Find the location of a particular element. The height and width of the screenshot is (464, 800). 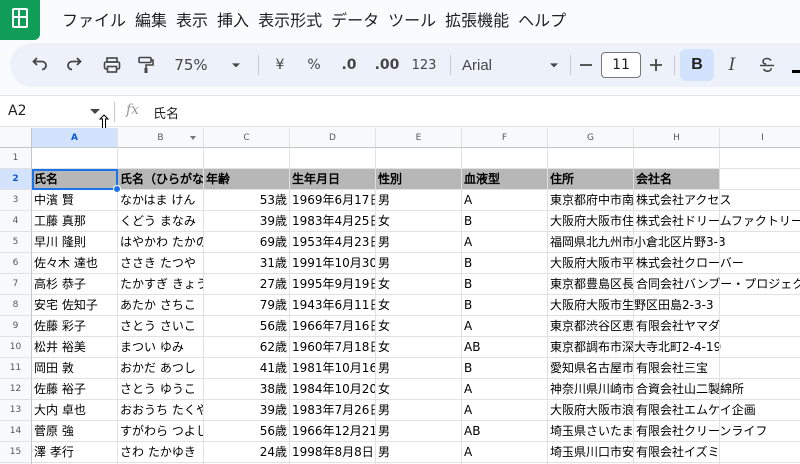

row-header-4: 4 is located at coordinates (16, 221).